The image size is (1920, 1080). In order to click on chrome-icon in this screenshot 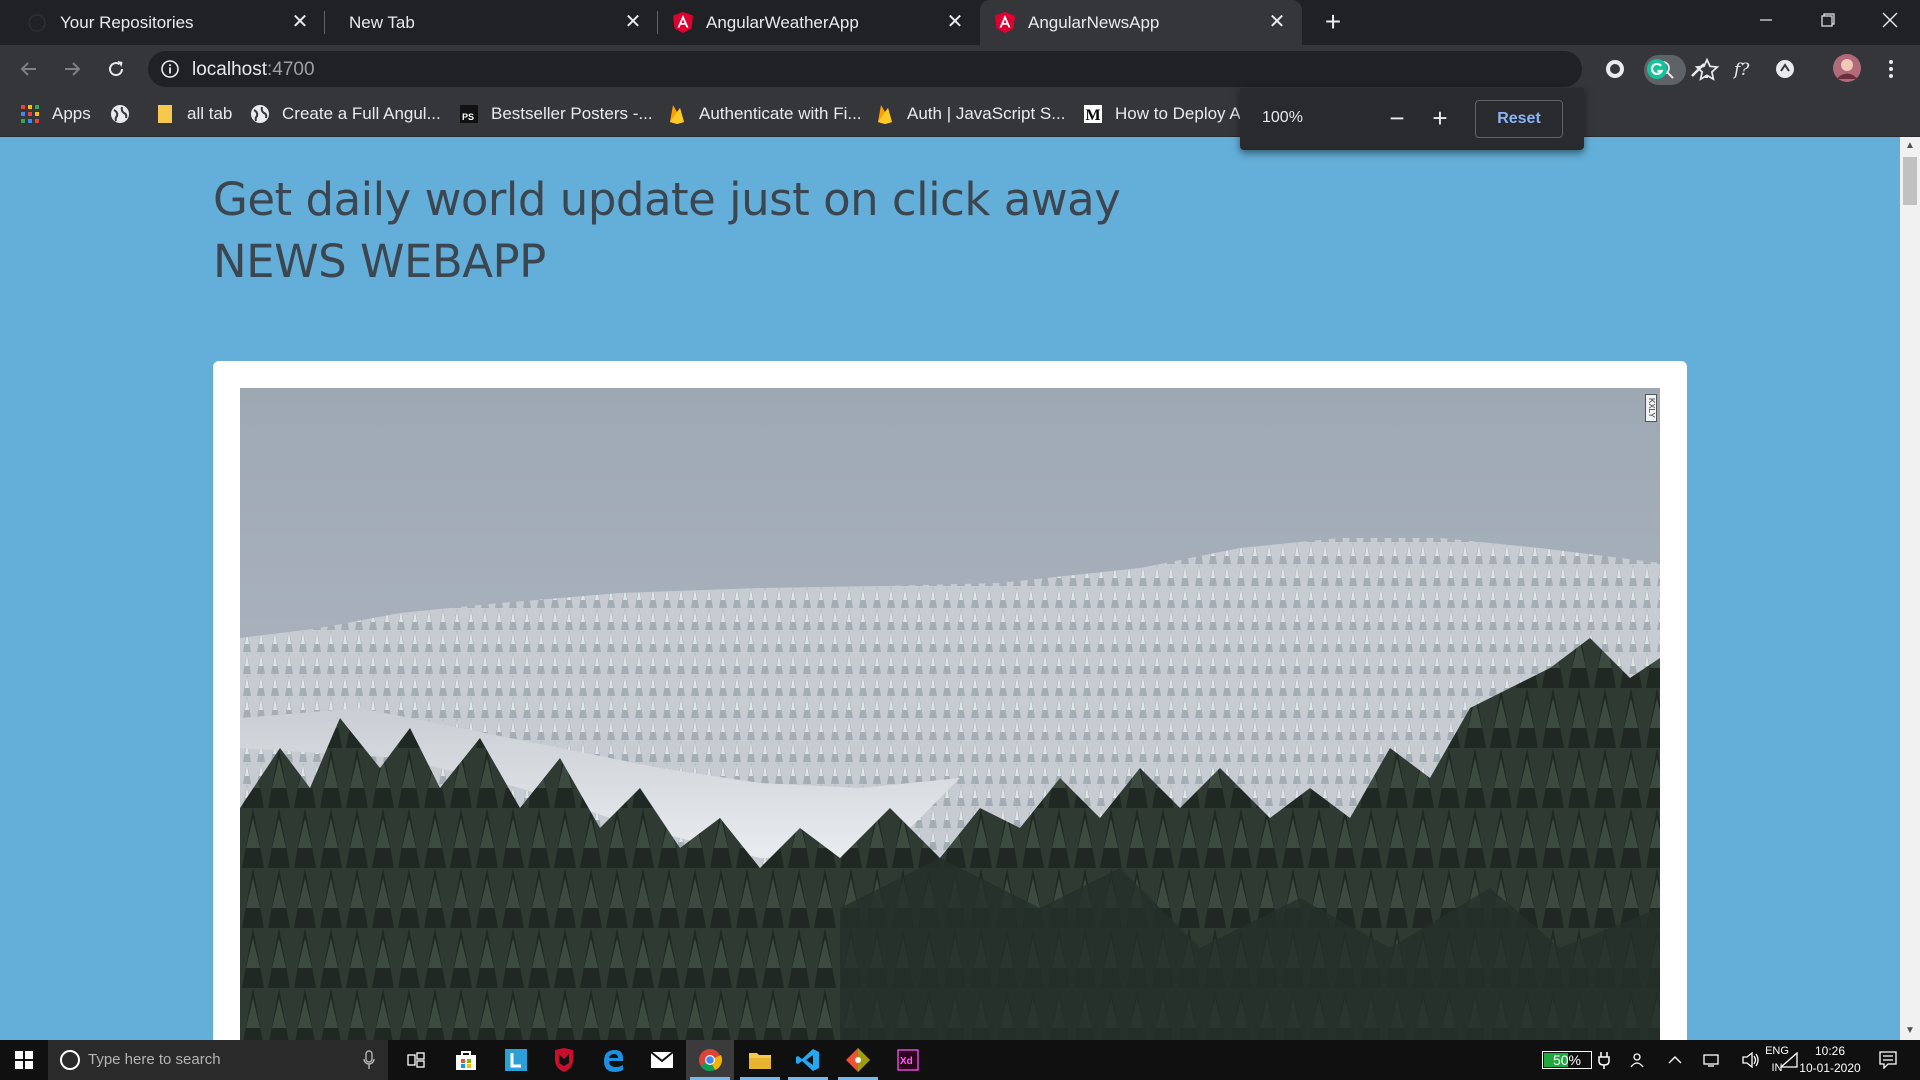, I will do `click(710, 1060)`.